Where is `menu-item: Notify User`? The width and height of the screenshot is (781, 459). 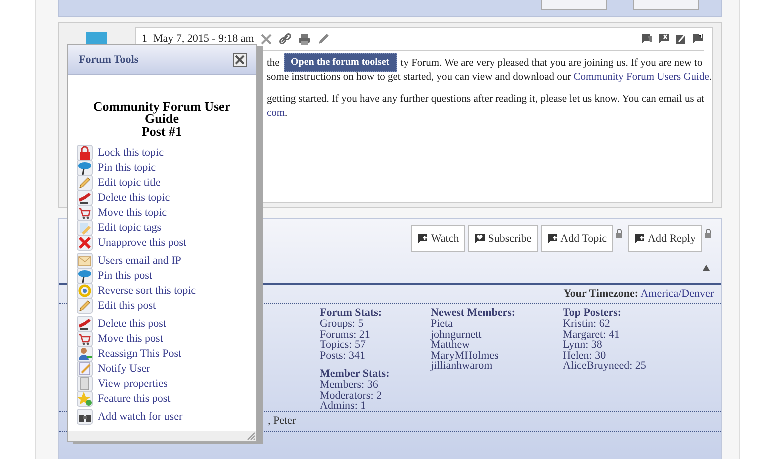 menu-item: Notify User is located at coordinates (166, 368).